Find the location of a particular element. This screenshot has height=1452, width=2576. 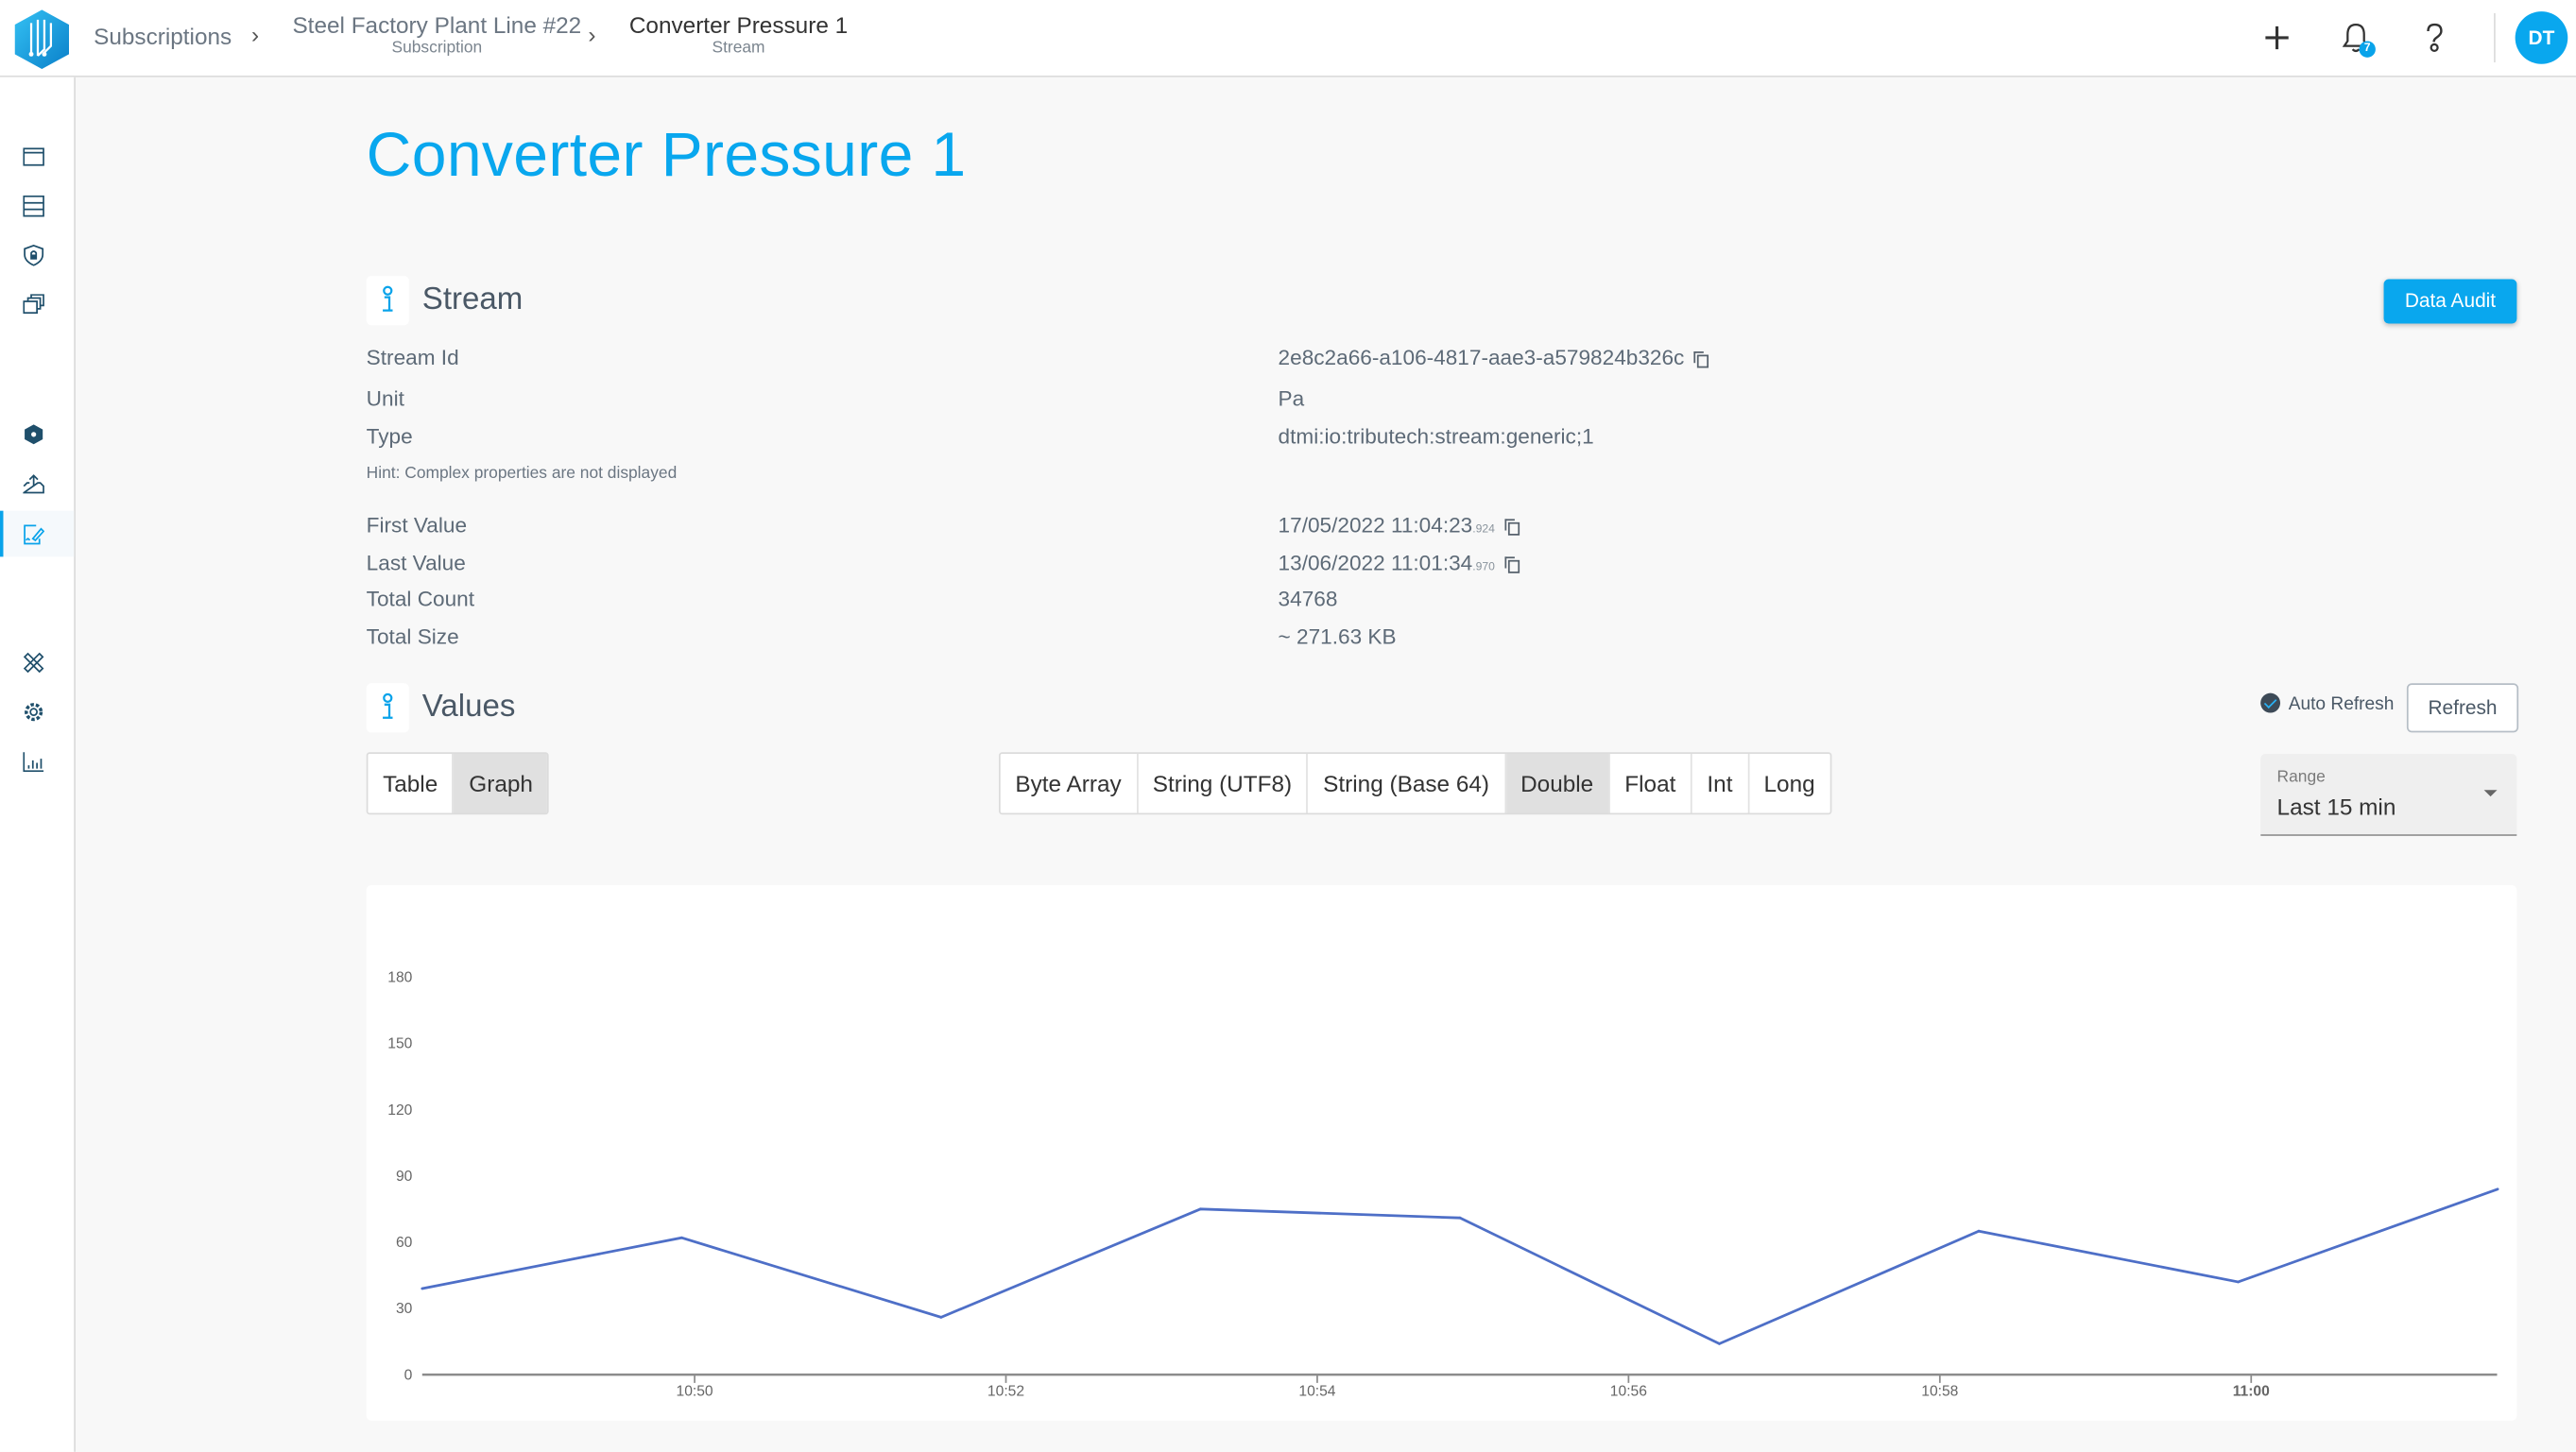

browser-window-icon is located at coordinates (33, 156).